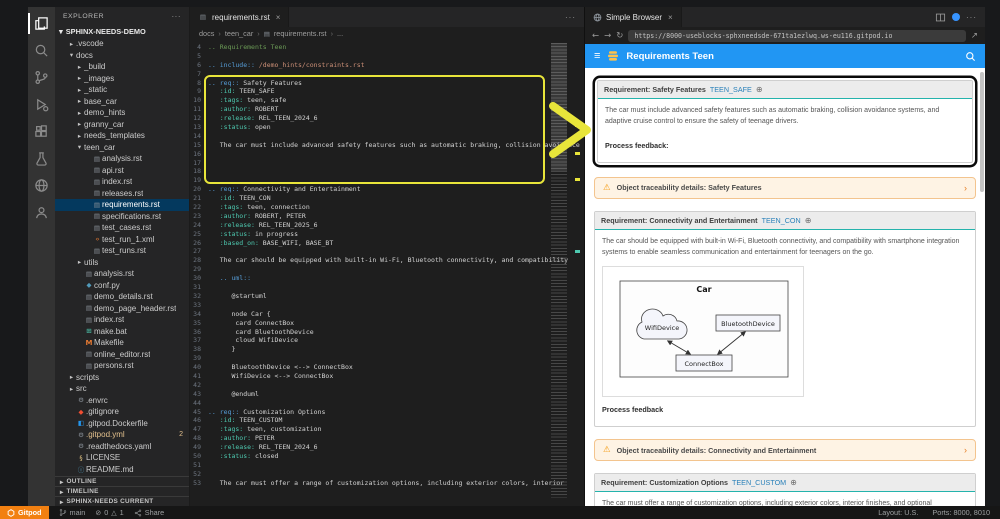 The width and height of the screenshot is (1000, 519). What do you see at coordinates (781, 220) in the screenshot?
I see `need-id-link: TEEN_CON` at bounding box center [781, 220].